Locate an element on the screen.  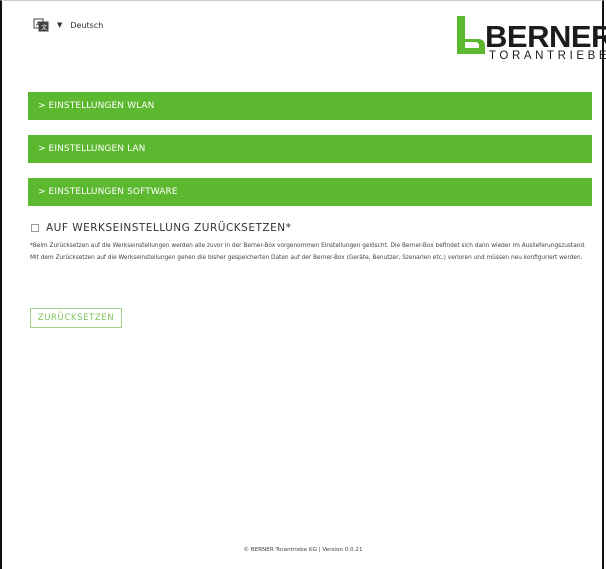
berner-logo: BERNER TORANTRIEBE is located at coordinates (529, 42).